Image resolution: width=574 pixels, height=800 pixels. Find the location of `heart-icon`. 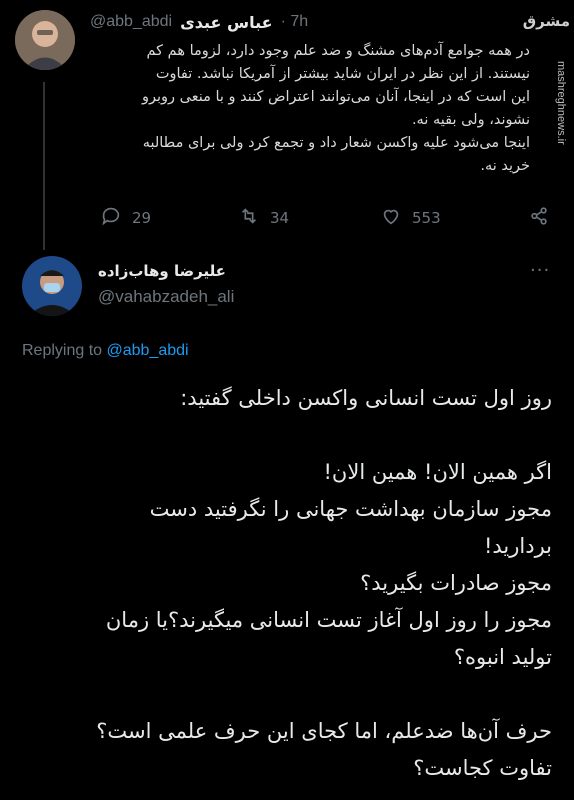

heart-icon is located at coordinates (391, 218).